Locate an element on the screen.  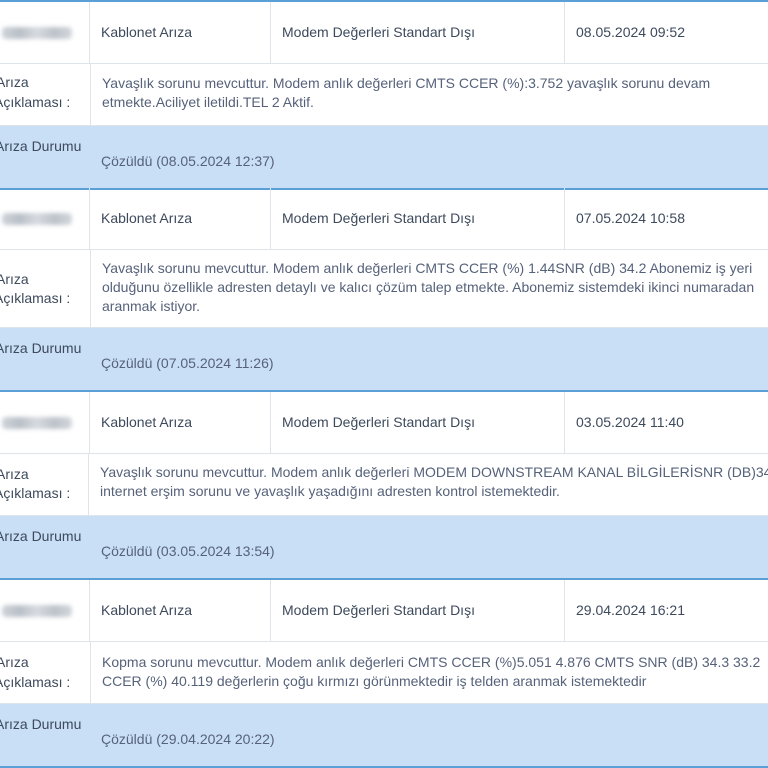
status-row: Arıza Durumu Çözüldü (08.05.2024 12:37) is located at coordinates (384, 157).